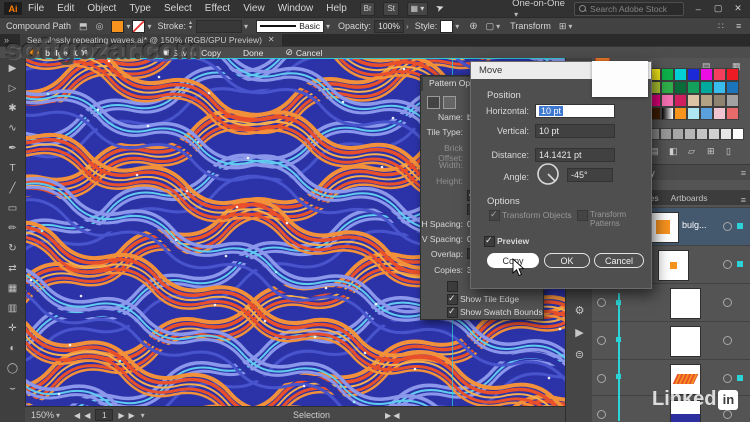  What do you see at coordinates (58, 415) in the screenshot?
I see `zoom-chevron-icon: ▾` at bounding box center [58, 415].